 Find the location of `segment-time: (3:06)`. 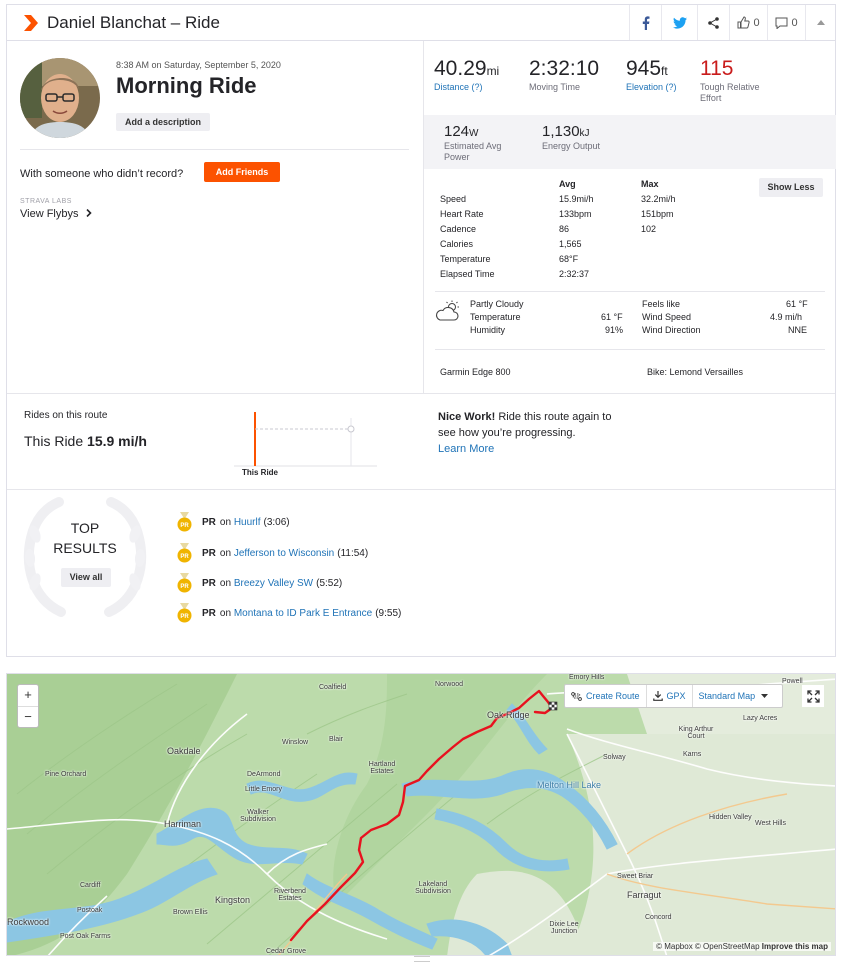

segment-time: (3:06) is located at coordinates (276, 522).